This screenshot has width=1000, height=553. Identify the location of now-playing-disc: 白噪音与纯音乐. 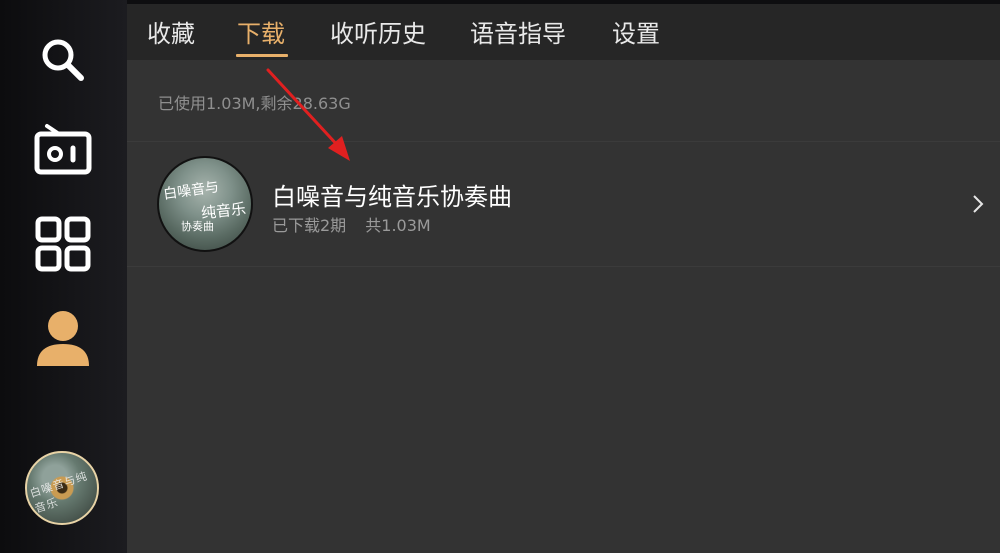
(62, 488).